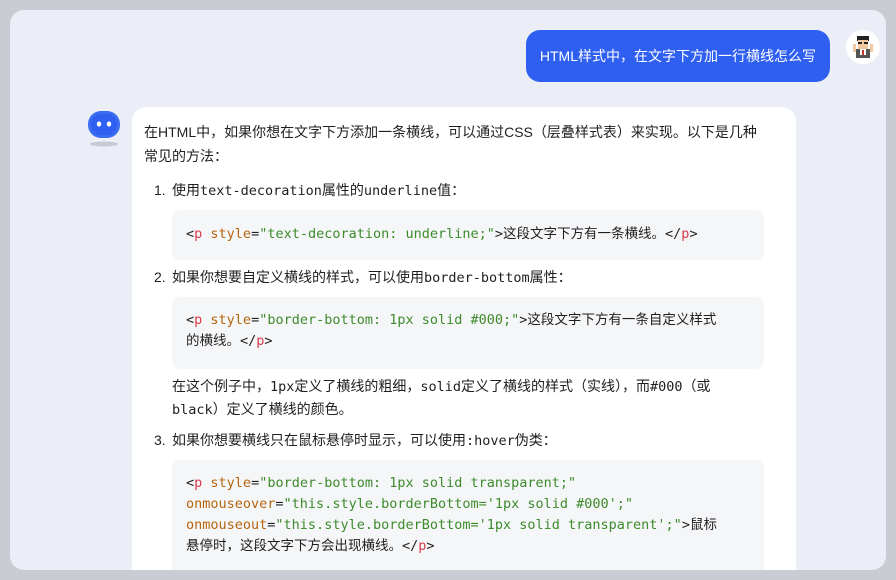  I want to click on bot-avatar-icon, so click(104, 127).